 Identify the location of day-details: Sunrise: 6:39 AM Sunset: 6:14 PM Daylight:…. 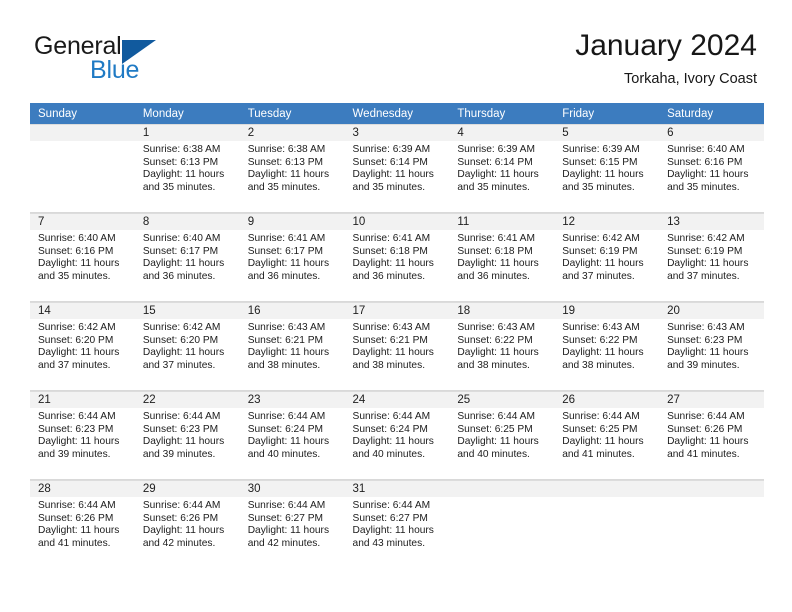
(397, 167).